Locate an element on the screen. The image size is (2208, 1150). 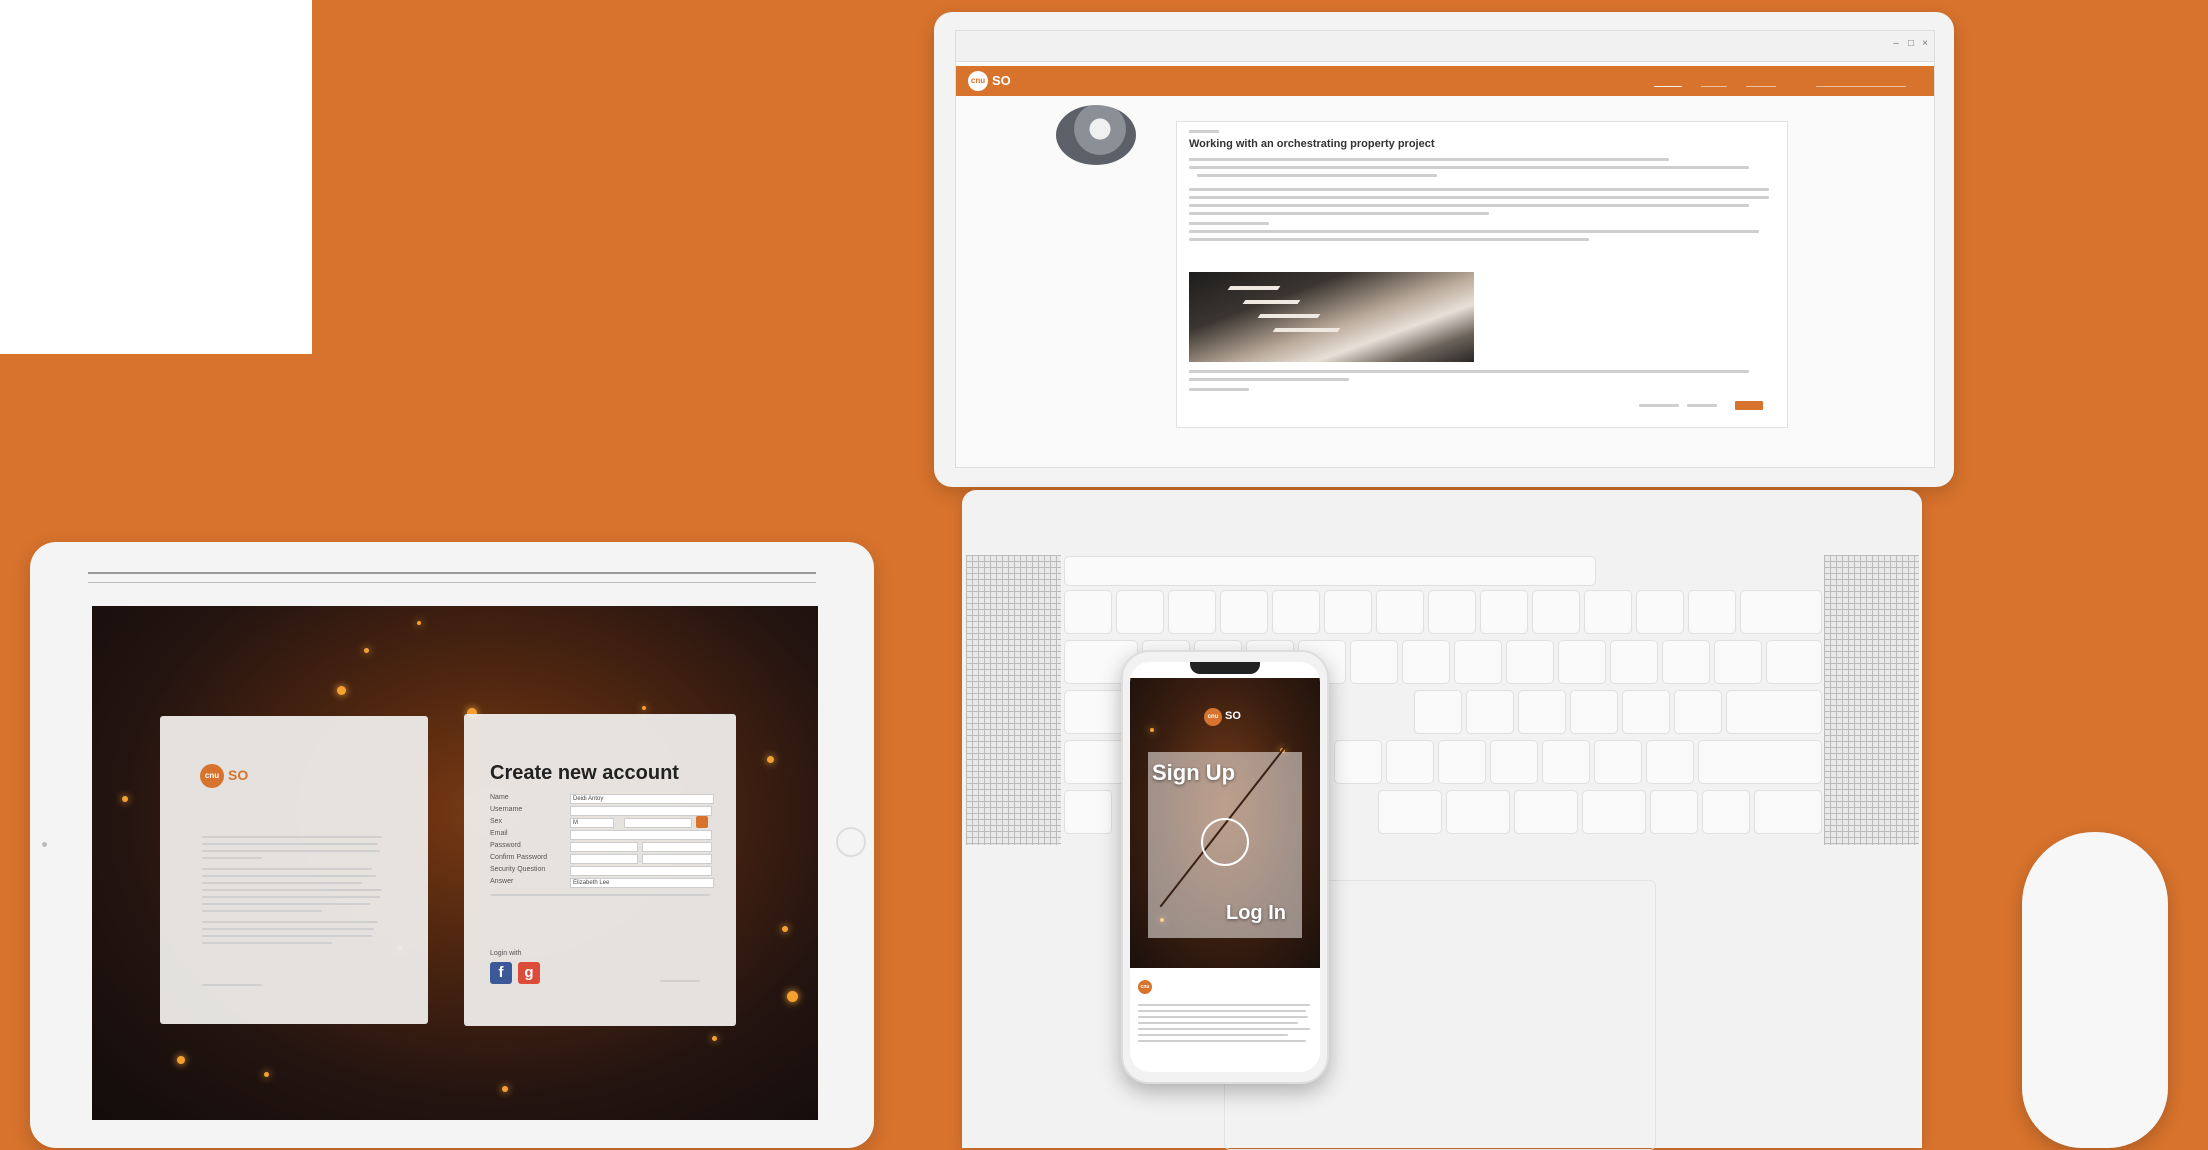
form-label: Email is located at coordinates (499, 833).